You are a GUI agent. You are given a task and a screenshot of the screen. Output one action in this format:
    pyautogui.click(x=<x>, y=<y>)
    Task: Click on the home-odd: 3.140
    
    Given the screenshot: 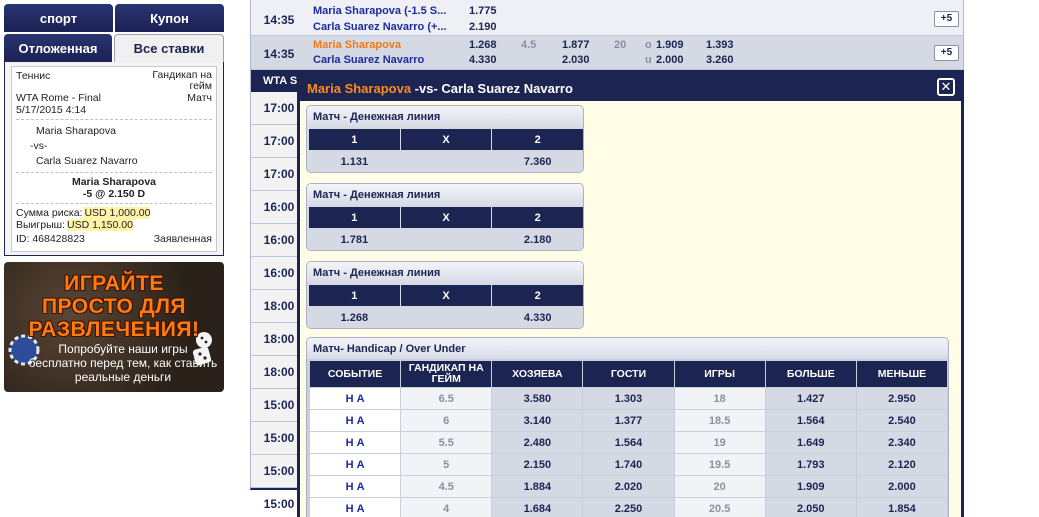 What is the action you would take?
    pyautogui.click(x=537, y=420)
    